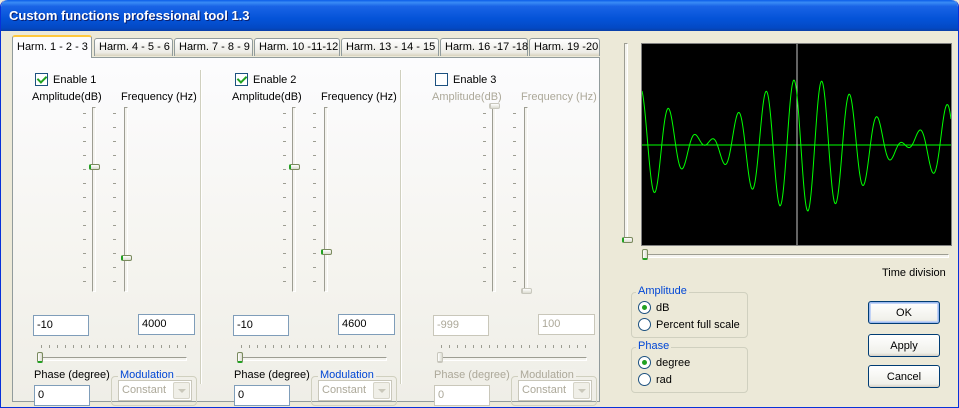  I want to click on radio-degree: degree, so click(664, 362).